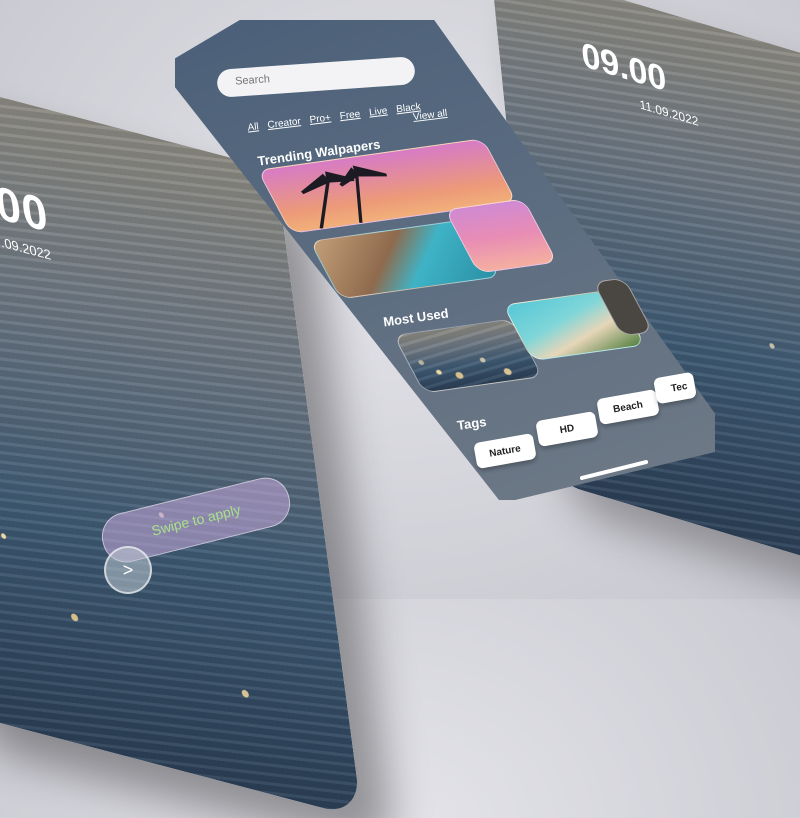 This screenshot has width=800, height=818. Describe the element at coordinates (128, 570) in the screenshot. I see `swipe-handle-icon: >` at that location.